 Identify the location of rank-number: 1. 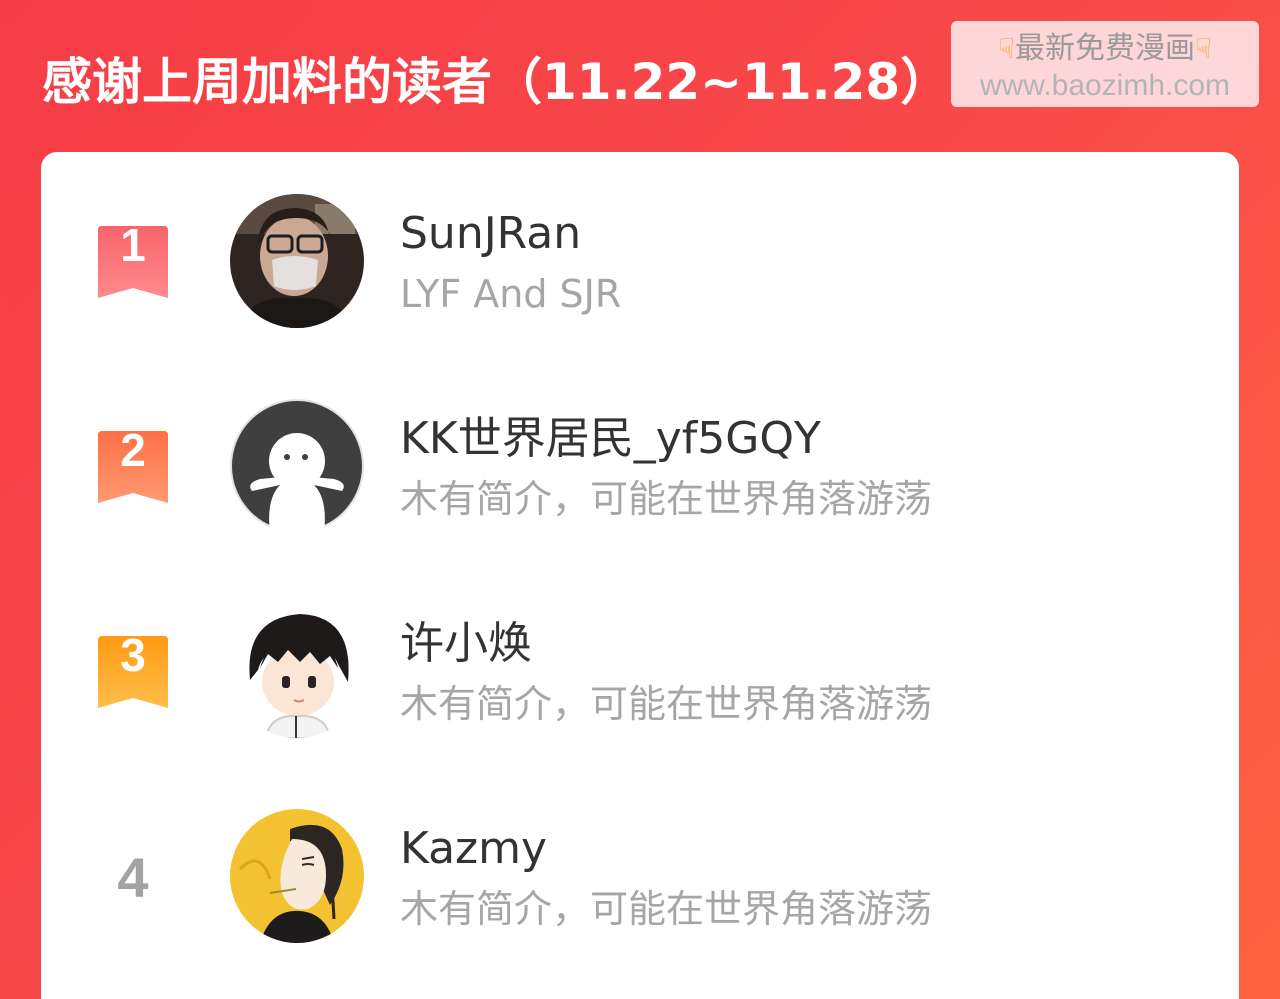
(133, 245).